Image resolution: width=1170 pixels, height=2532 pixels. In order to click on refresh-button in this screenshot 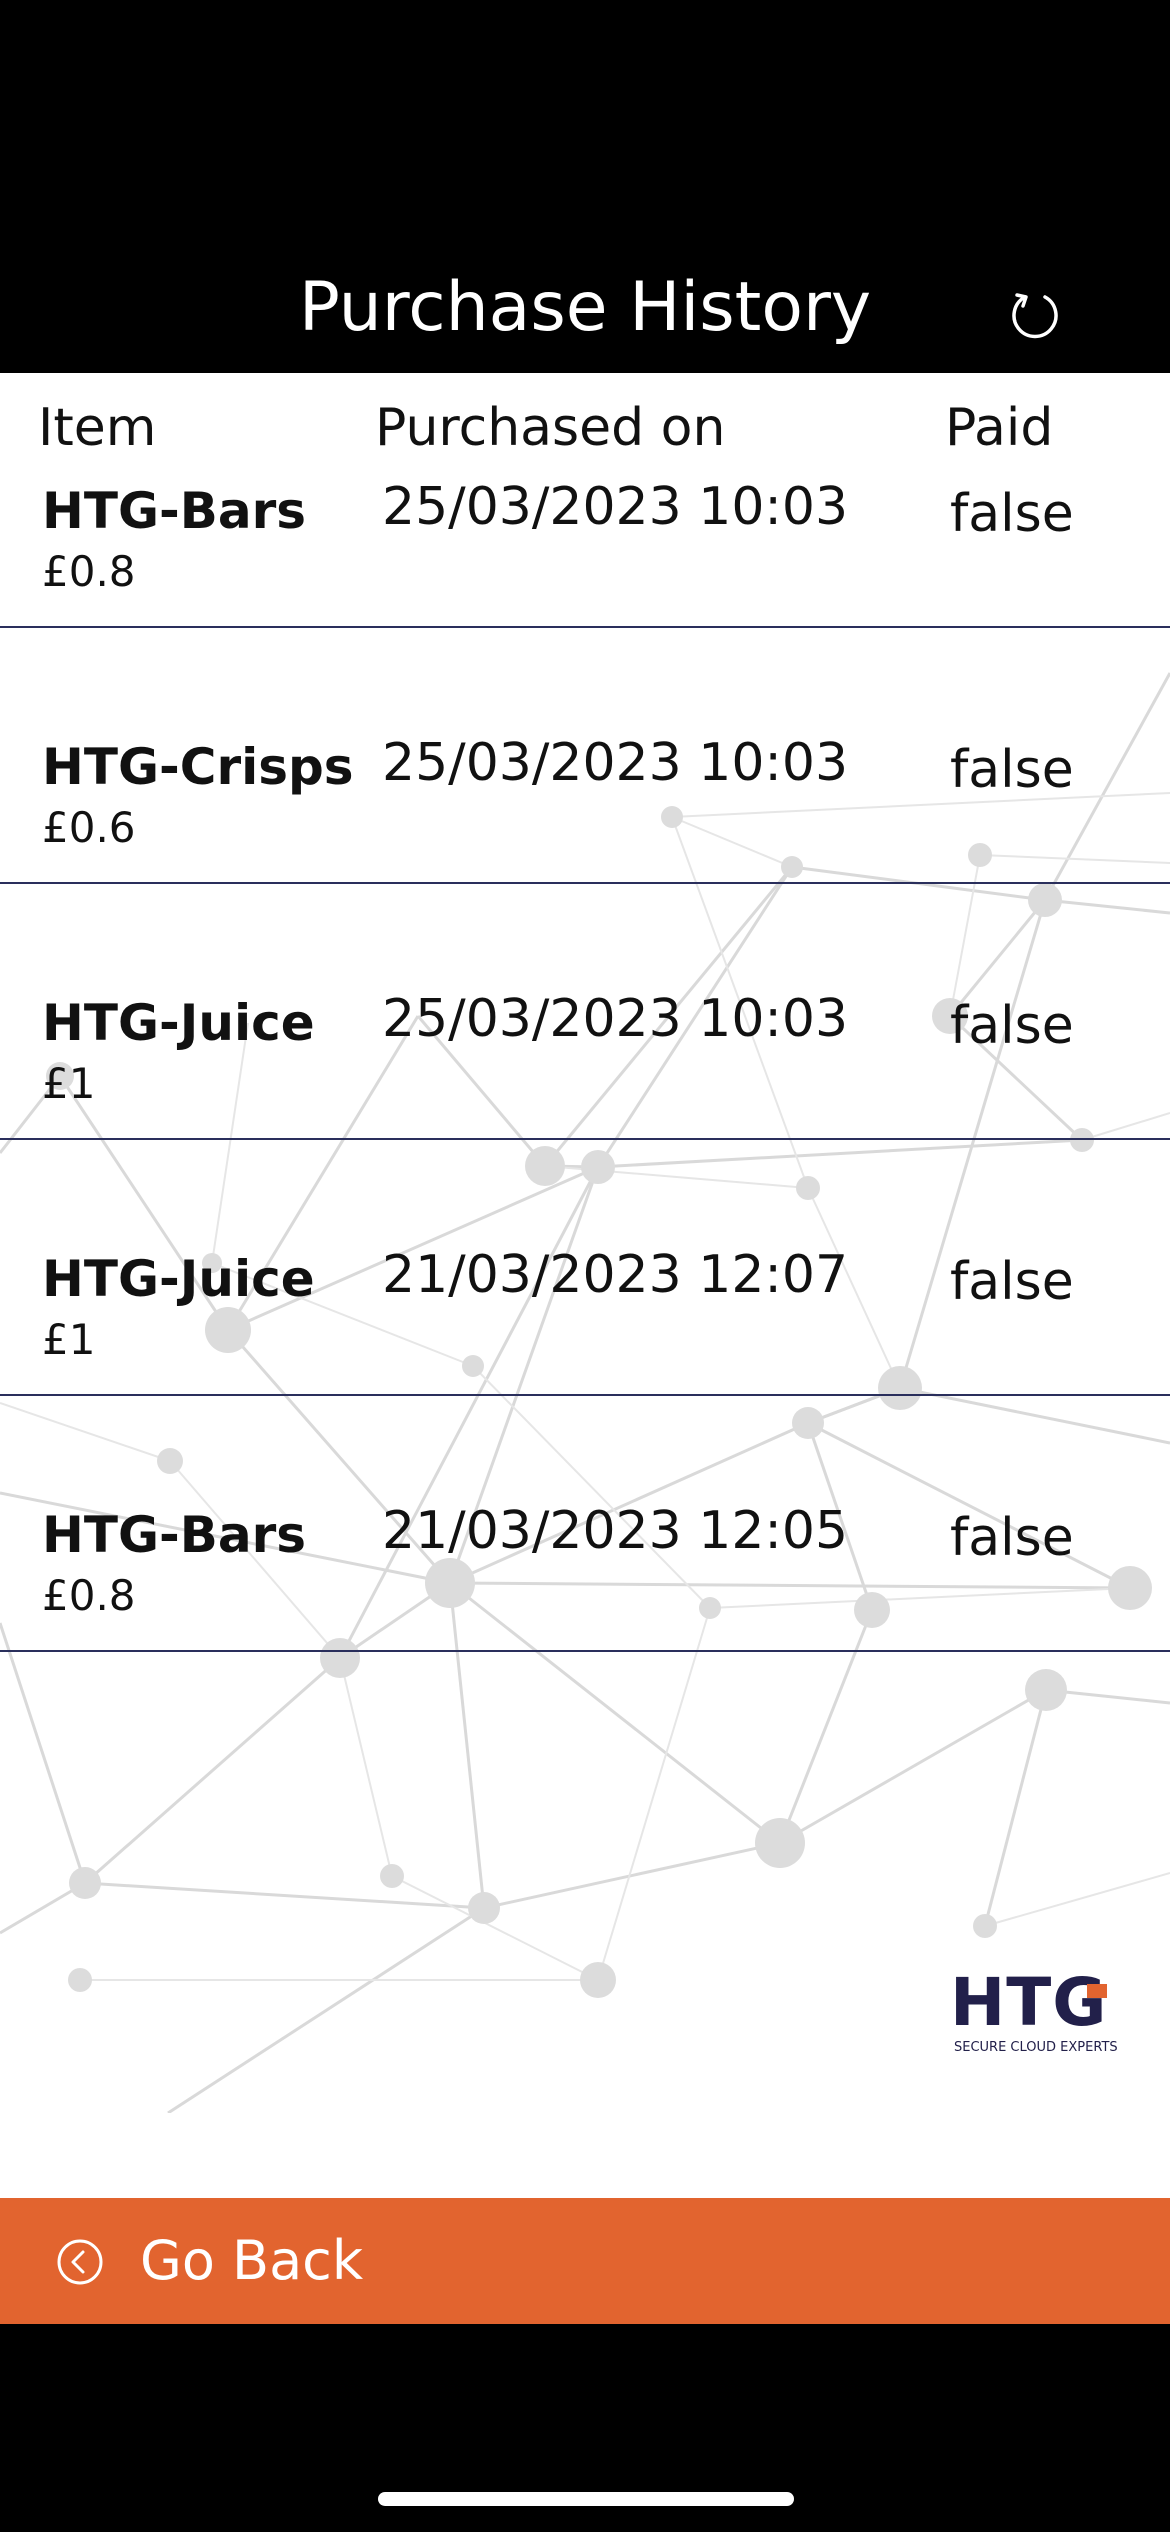, I will do `click(1035, 315)`.